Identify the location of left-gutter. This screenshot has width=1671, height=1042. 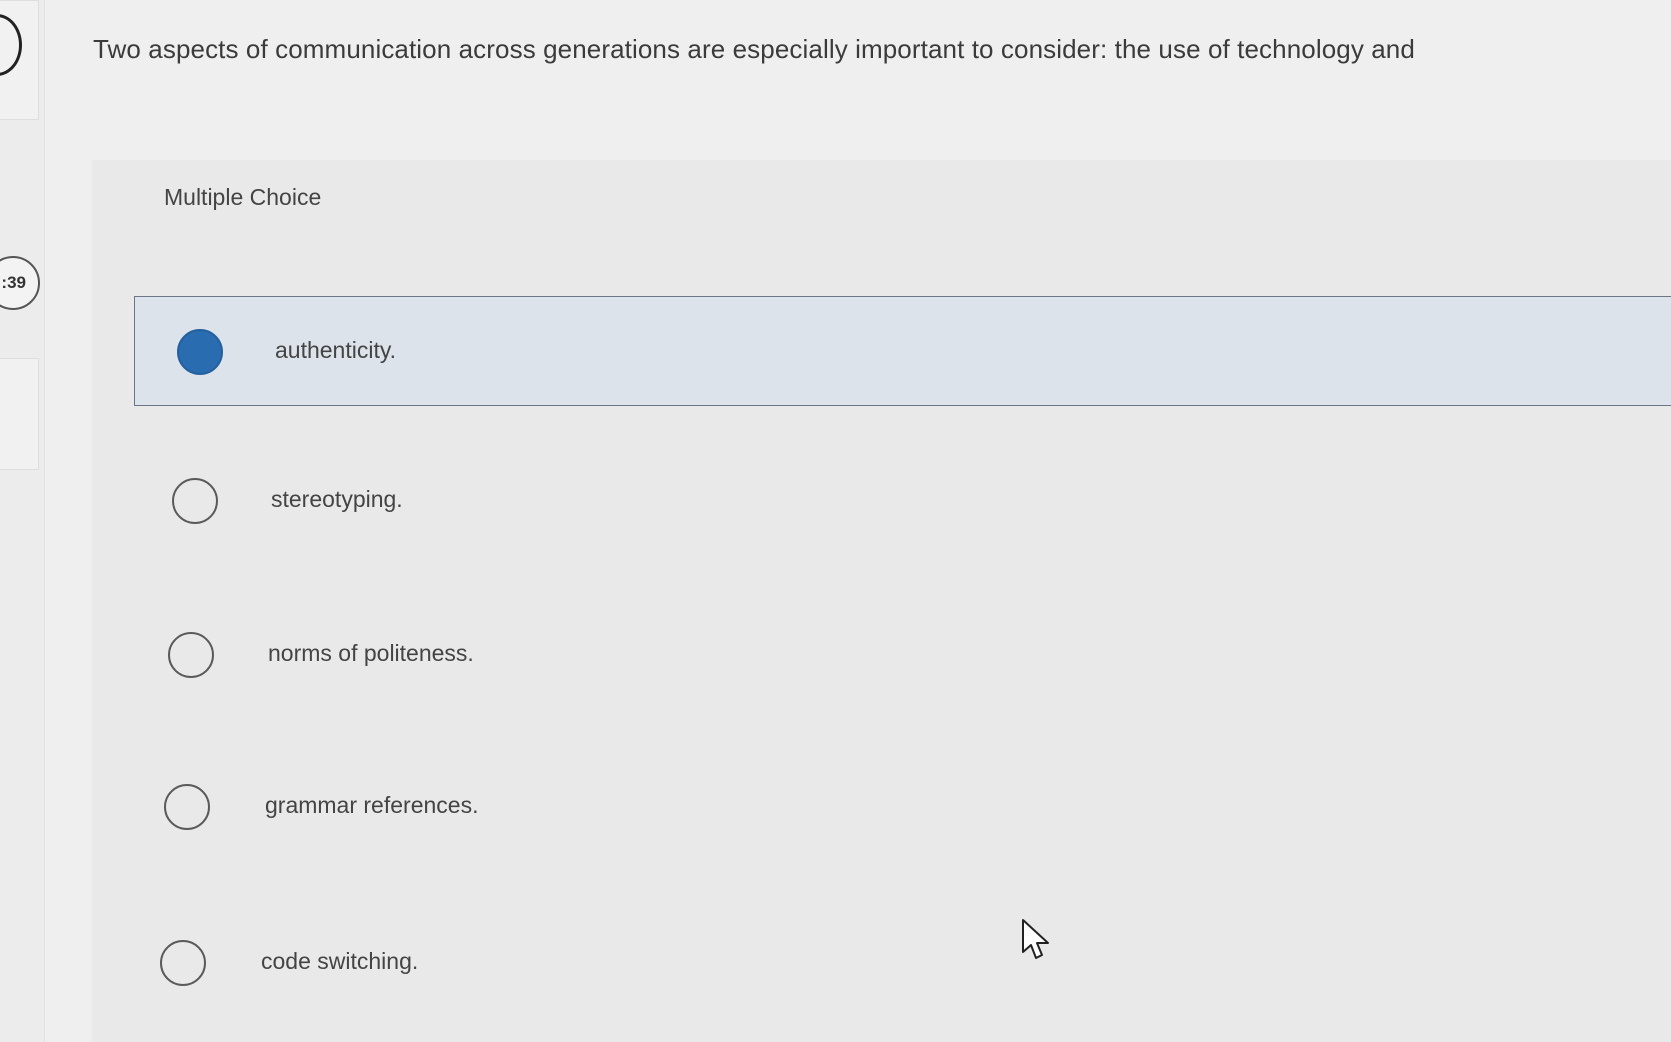
(22, 521).